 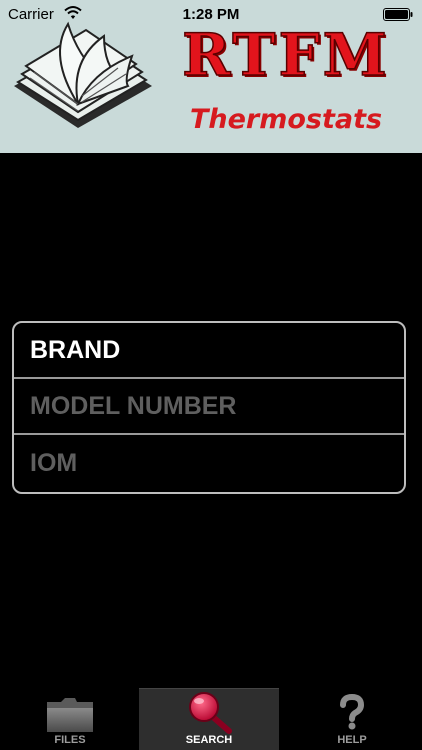 I want to click on tab-help: HELP, so click(x=352, y=719).